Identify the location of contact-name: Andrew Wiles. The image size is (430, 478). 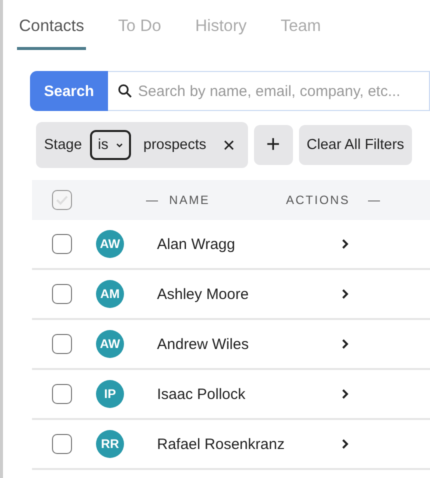
(242, 344).